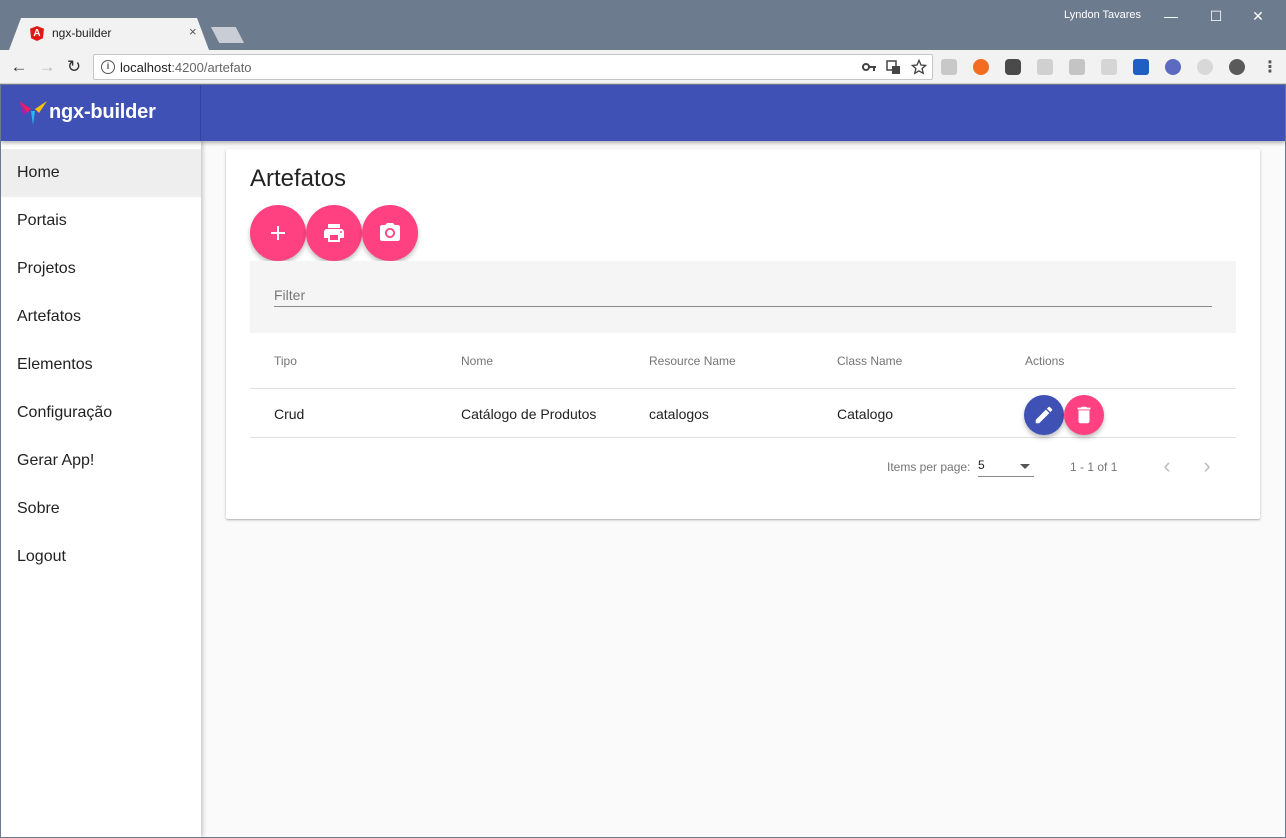  What do you see at coordinates (101, 269) in the screenshot?
I see `sidebar-item-projetos: Projetos` at bounding box center [101, 269].